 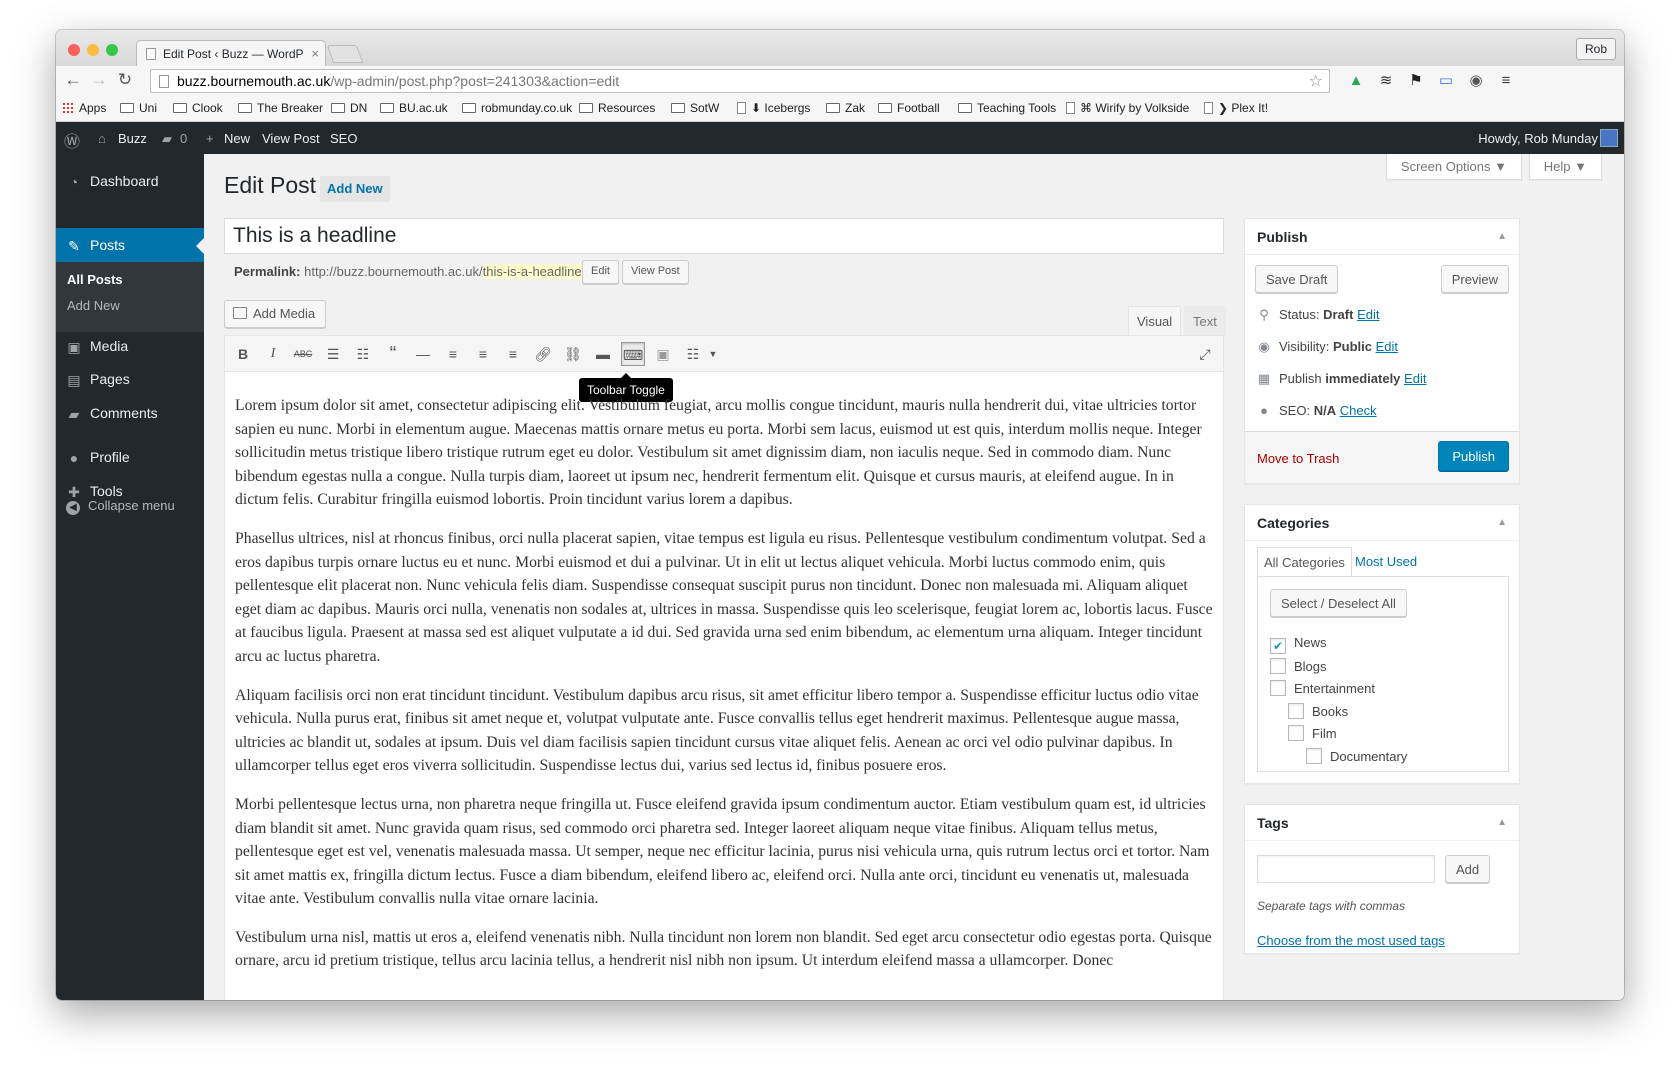 I want to click on edit-visibility-link: Edit, so click(x=1387, y=346).